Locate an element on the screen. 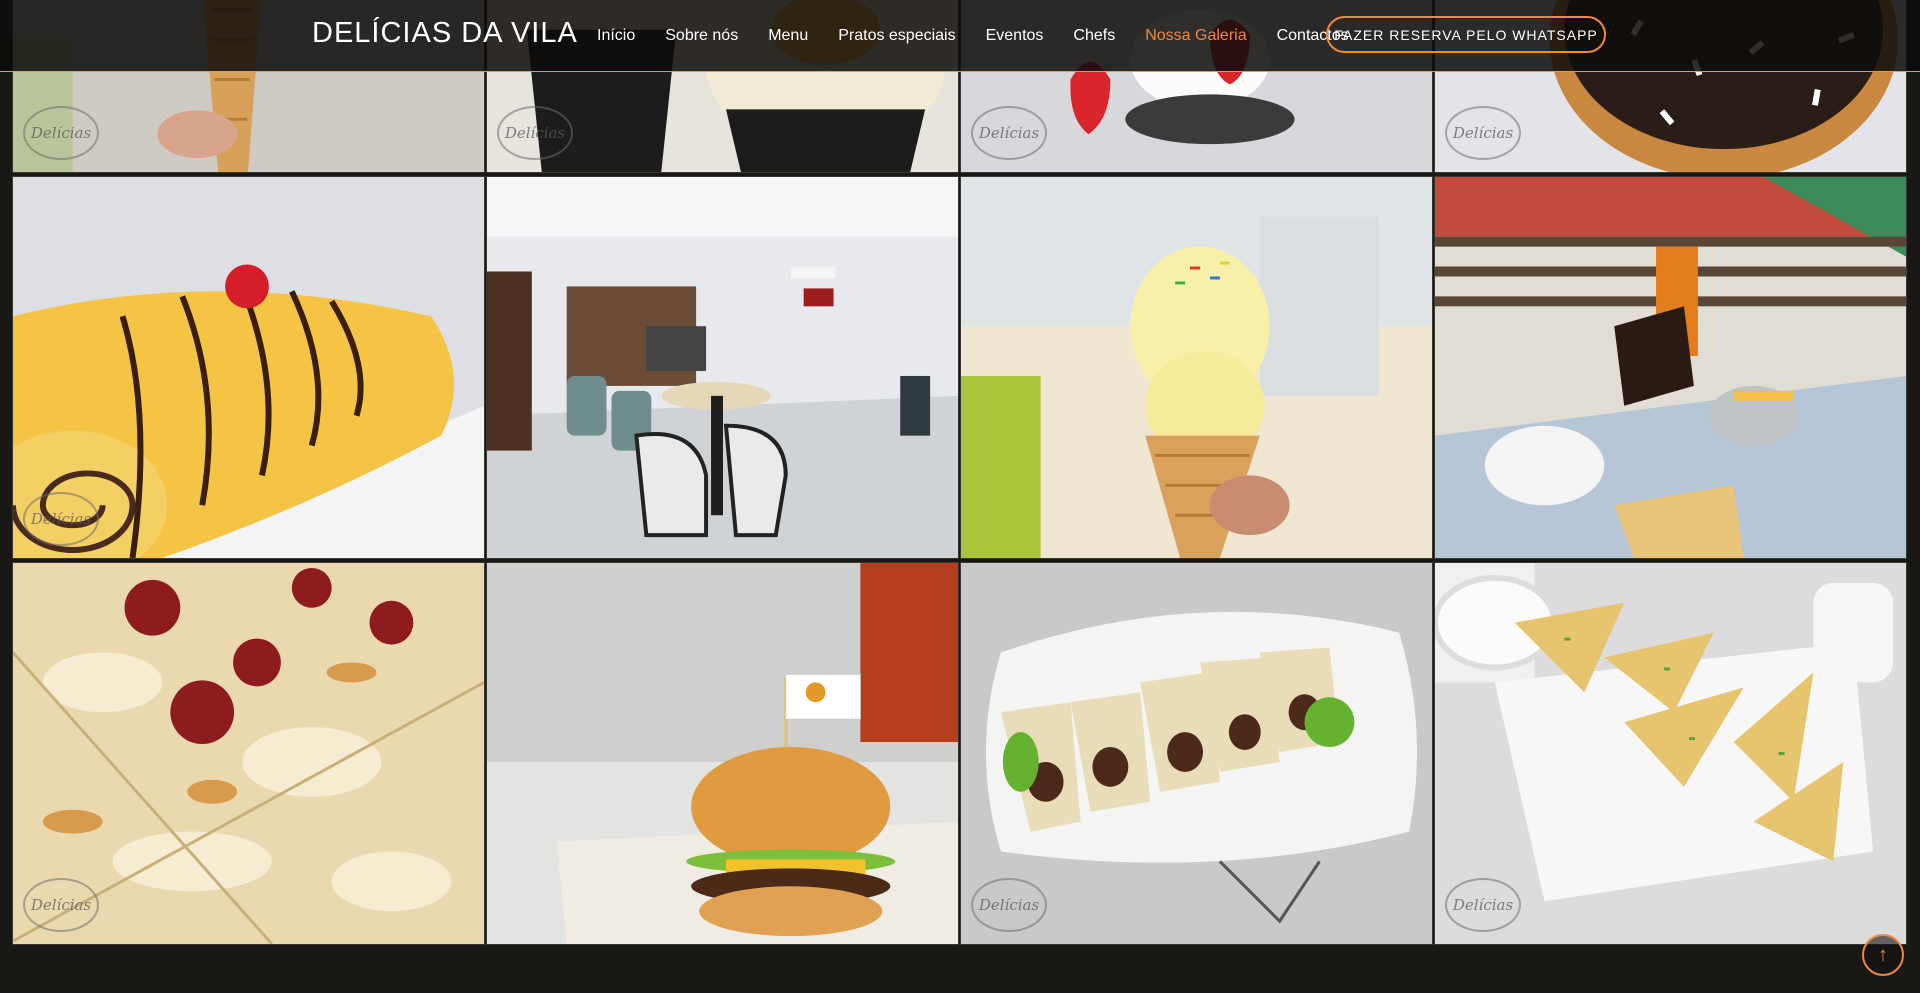 Image resolution: width=1920 pixels, height=993 pixels. whatsapp-reservation-button: FAZER RESERVA PELO WHATSAPP is located at coordinates (1466, 34).